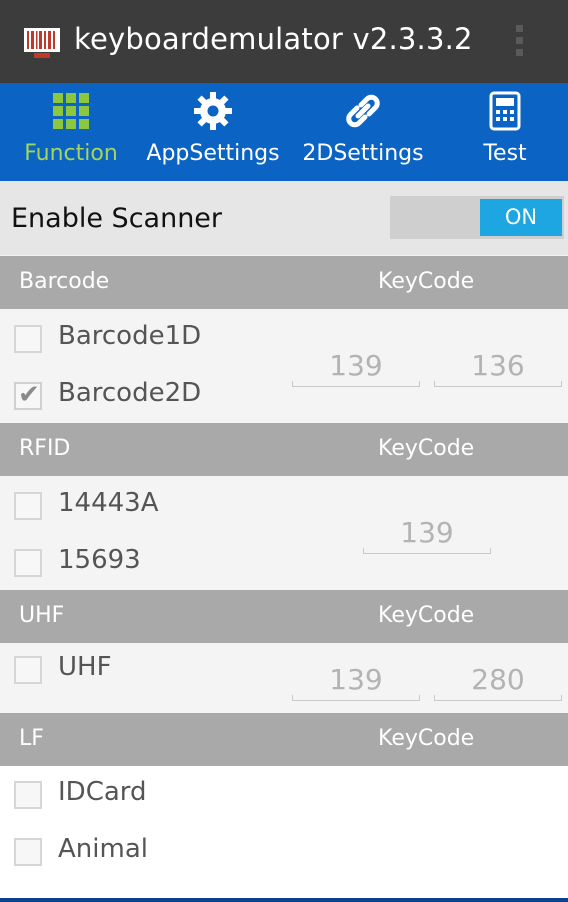 This screenshot has width=568, height=902. Describe the element at coordinates (213, 111) in the screenshot. I see `gear-icon` at that location.